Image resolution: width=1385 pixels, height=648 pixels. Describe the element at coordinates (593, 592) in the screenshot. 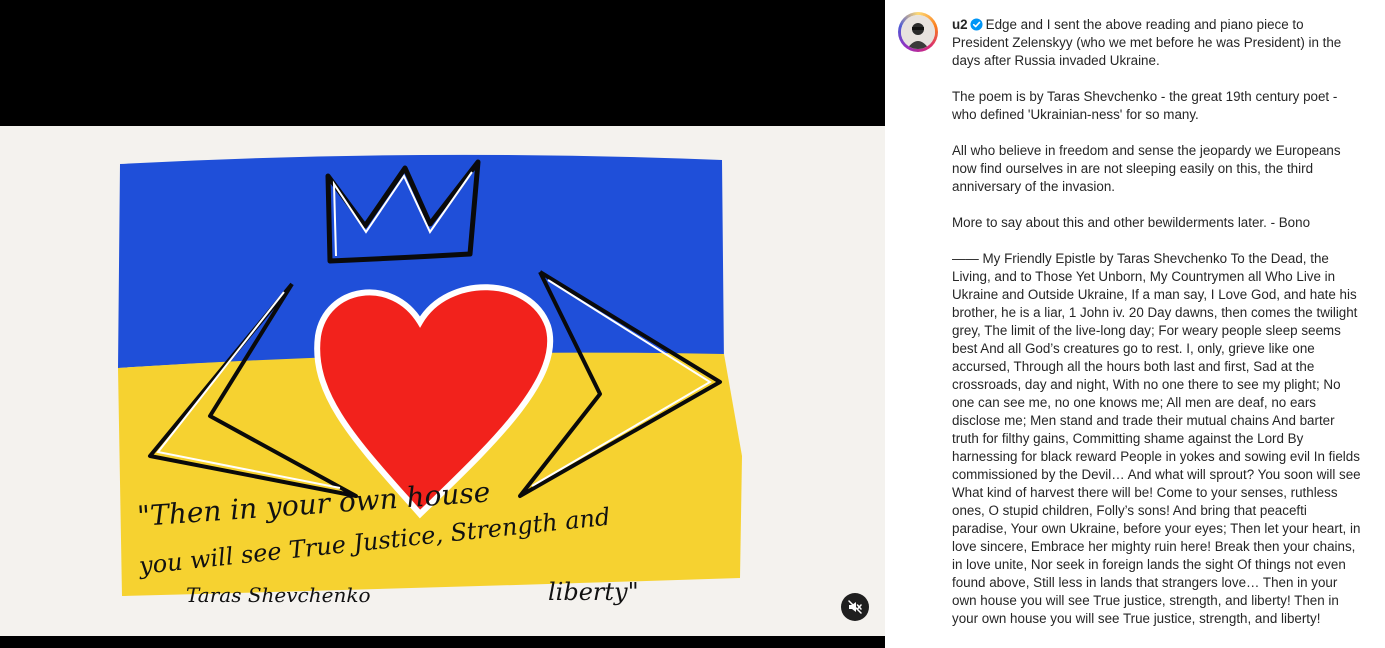

I see `quote-line-3: liberty"` at that location.